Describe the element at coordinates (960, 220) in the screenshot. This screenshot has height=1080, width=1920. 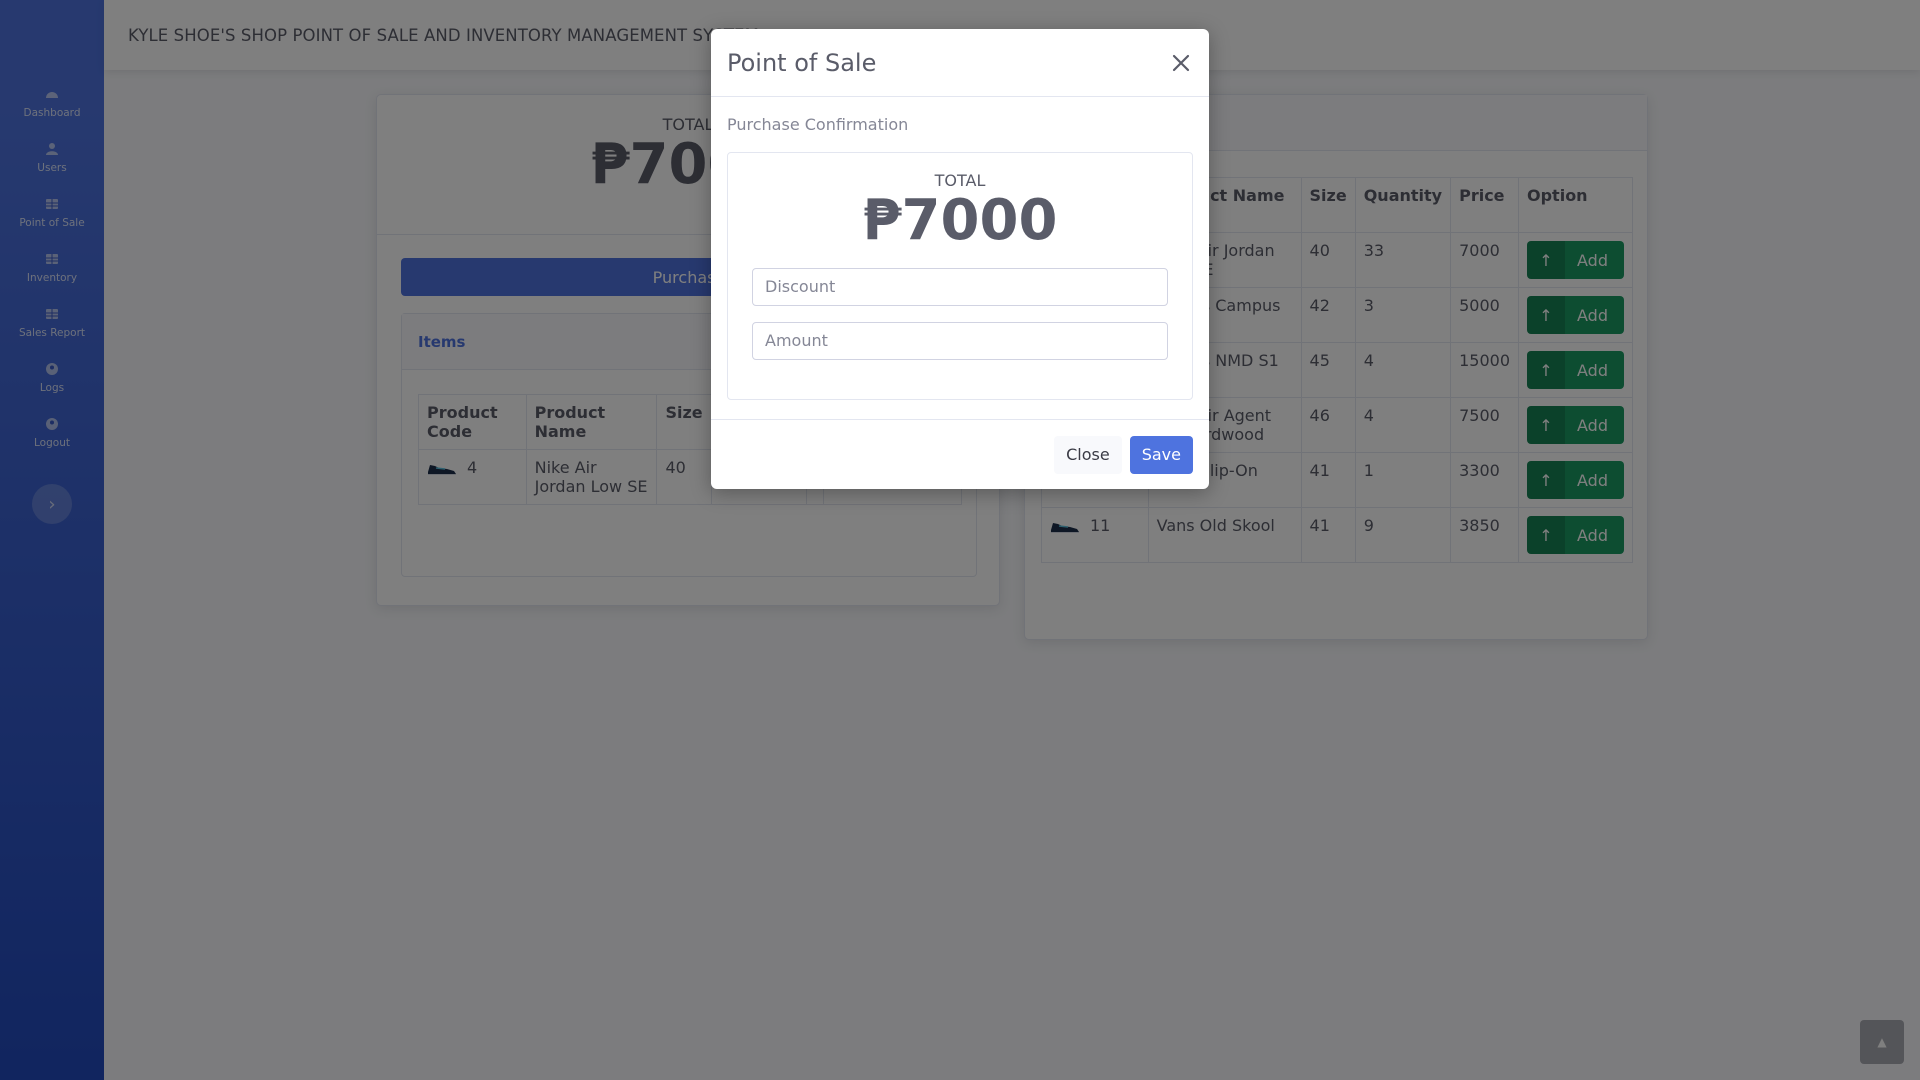
I see `modal-total-value: ₱7000` at that location.